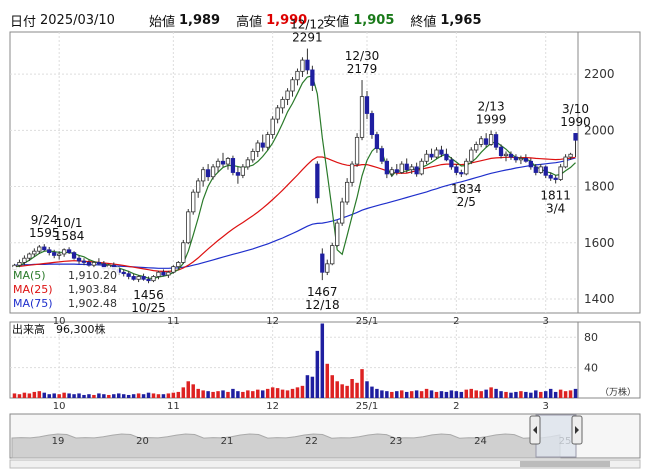  What do you see at coordinates (577, 430) in the screenshot?
I see `navigator-right-handle` at bounding box center [577, 430].